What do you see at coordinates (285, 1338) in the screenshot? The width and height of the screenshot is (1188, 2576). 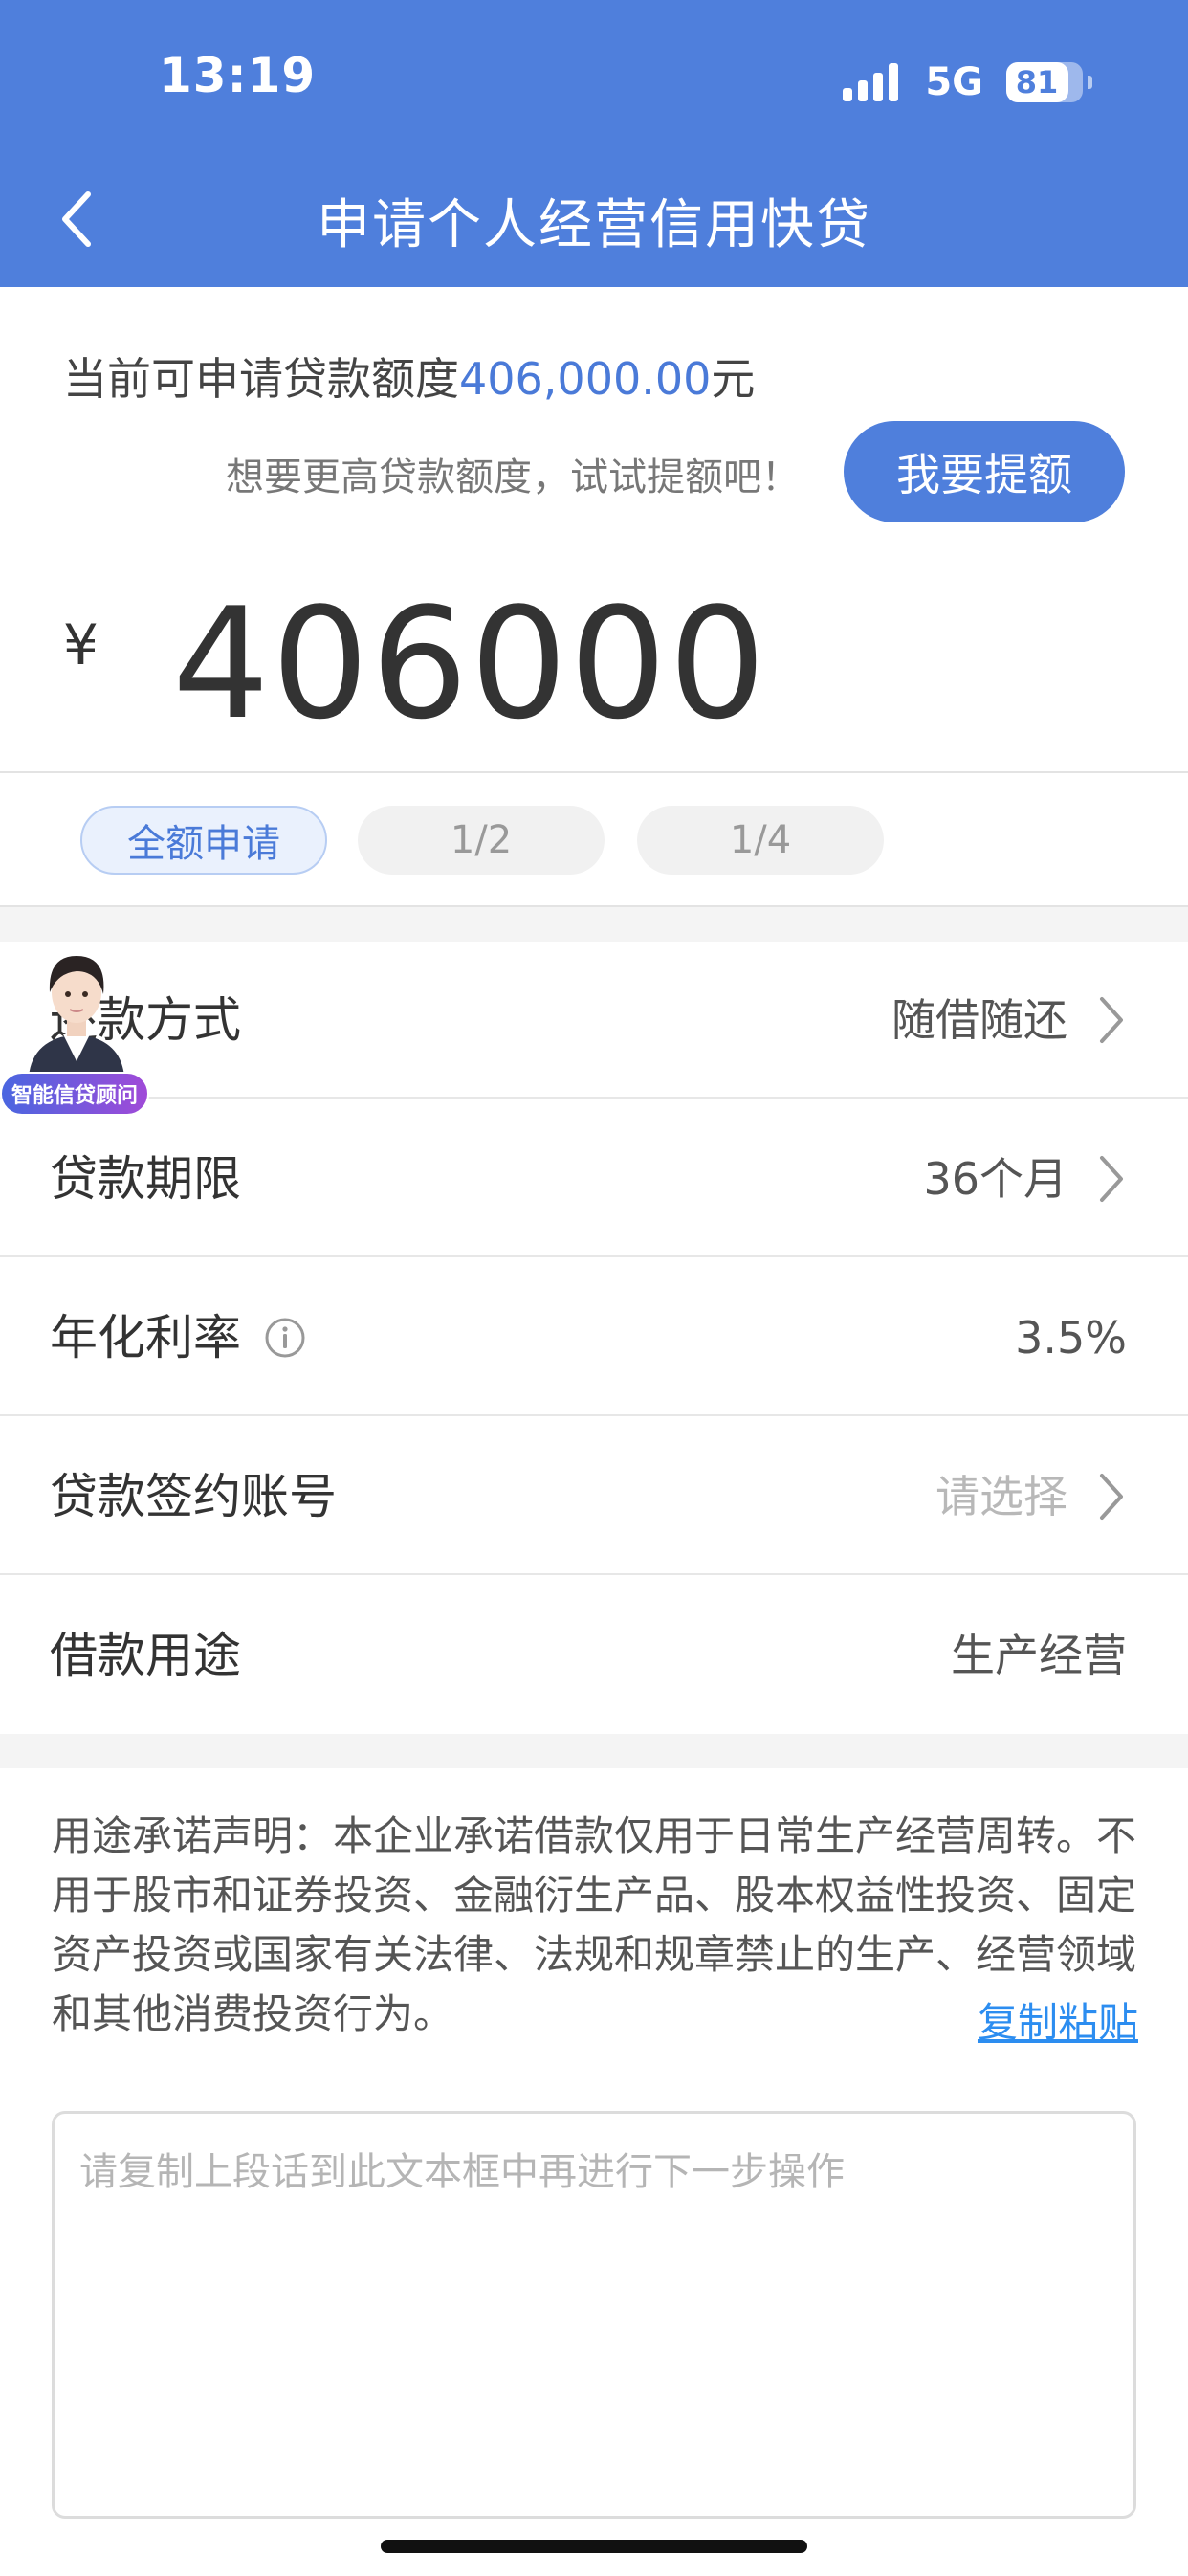 I see `info-icon` at bounding box center [285, 1338].